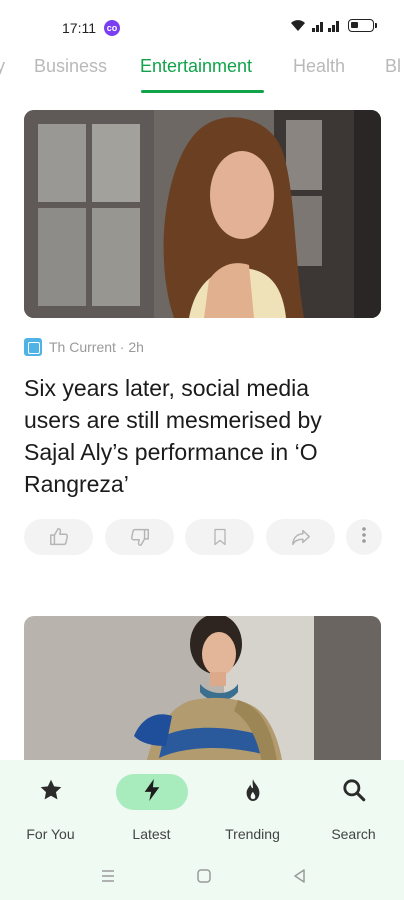 This screenshot has height=900, width=404. What do you see at coordinates (70, 66) in the screenshot?
I see `tab-business: Business` at bounding box center [70, 66].